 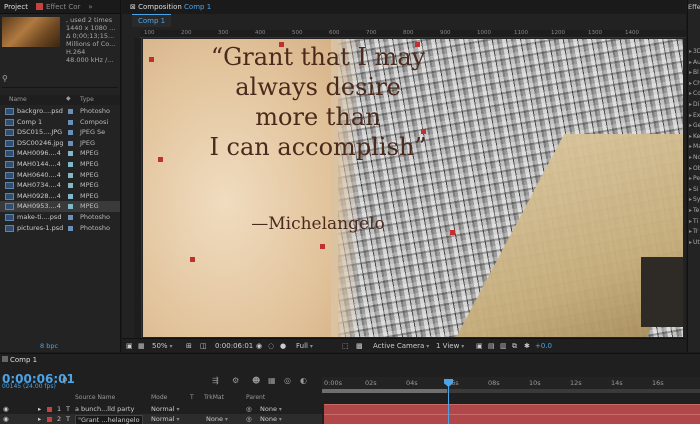 What do you see at coordinates (694, 210) in the screenshot?
I see `effect-category-item: Te` at bounding box center [694, 210].